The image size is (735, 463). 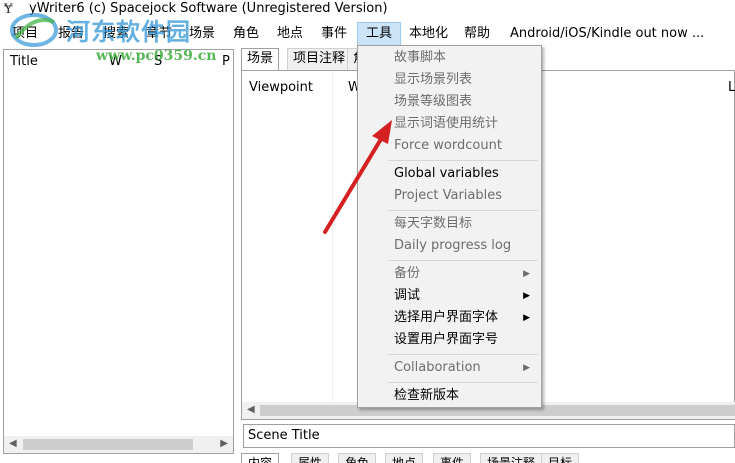 I want to click on menu-help: 帮助, so click(x=477, y=34).